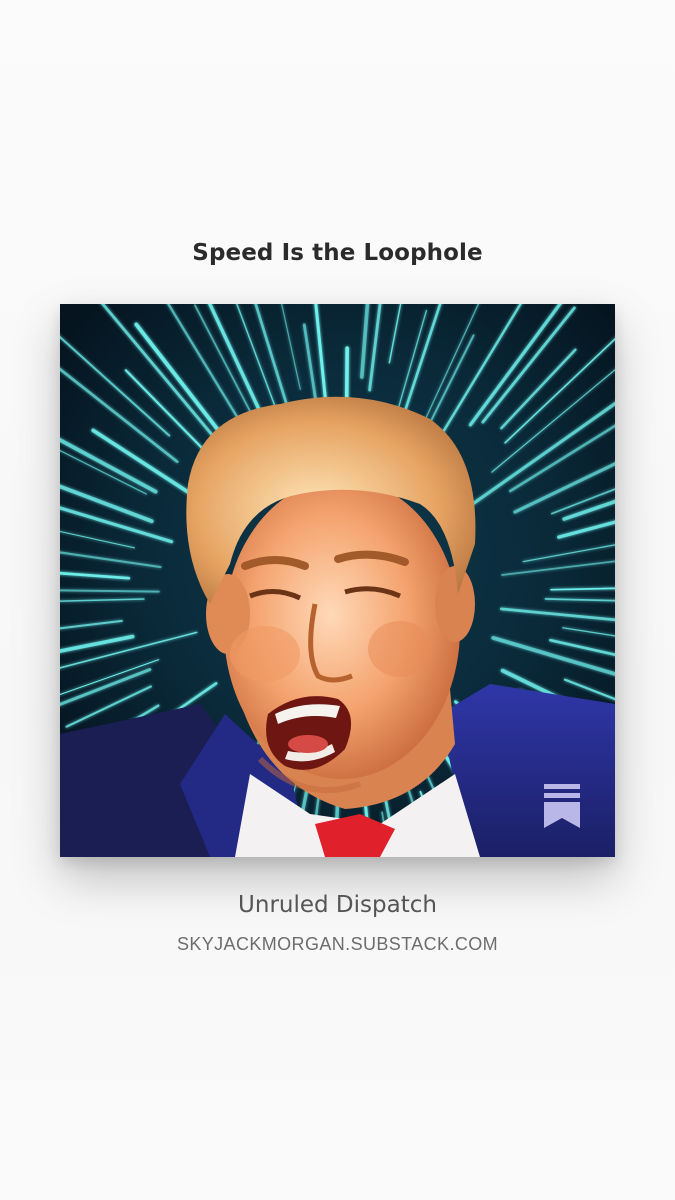  Describe the element at coordinates (337, 944) in the screenshot. I see `publication-url: SKYJACKMORGAN.SUBSTACK.COM` at that location.